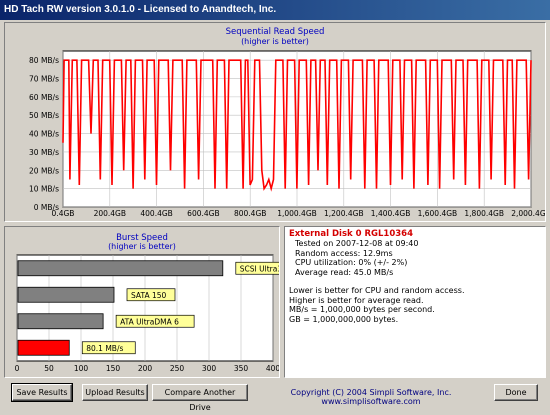 The image size is (550, 415). I want to click on y-tick-label: 60 MB/s, so click(44, 97).